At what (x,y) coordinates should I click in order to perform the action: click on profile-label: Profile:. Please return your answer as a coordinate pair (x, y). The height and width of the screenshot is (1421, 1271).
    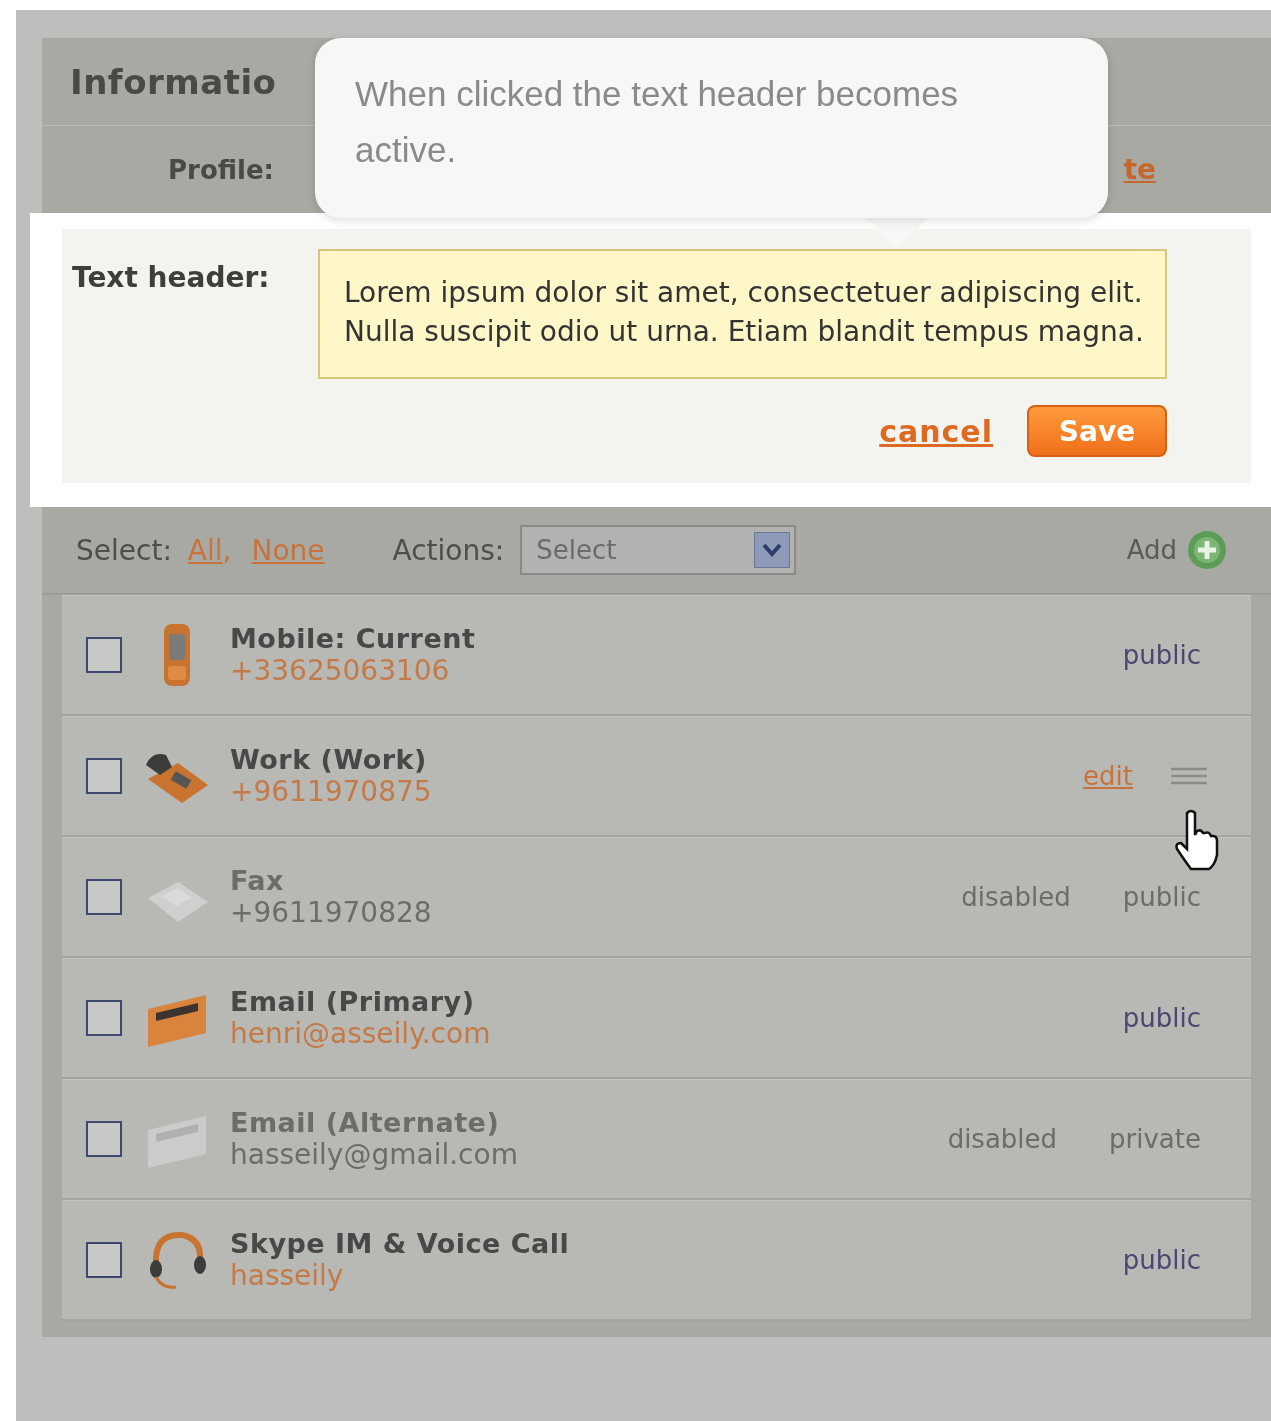
    Looking at the image, I should click on (221, 169).